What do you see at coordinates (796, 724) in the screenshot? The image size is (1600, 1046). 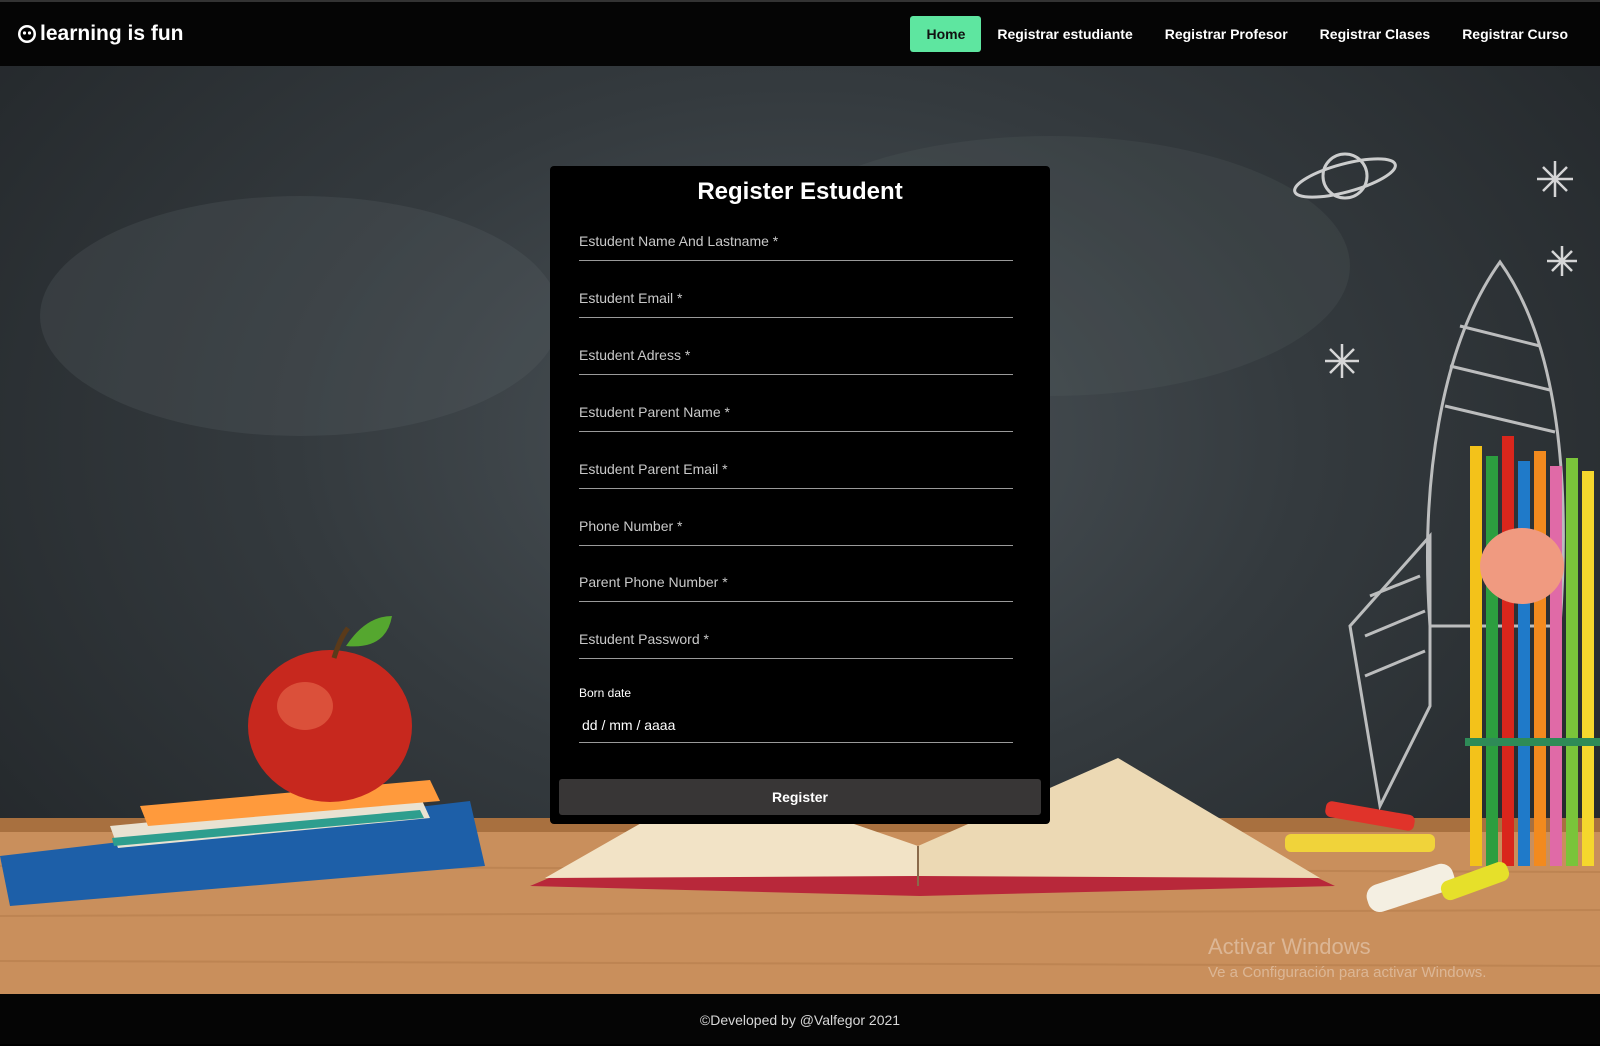 I see `born-date-input: dd / mm / aaaa` at bounding box center [796, 724].